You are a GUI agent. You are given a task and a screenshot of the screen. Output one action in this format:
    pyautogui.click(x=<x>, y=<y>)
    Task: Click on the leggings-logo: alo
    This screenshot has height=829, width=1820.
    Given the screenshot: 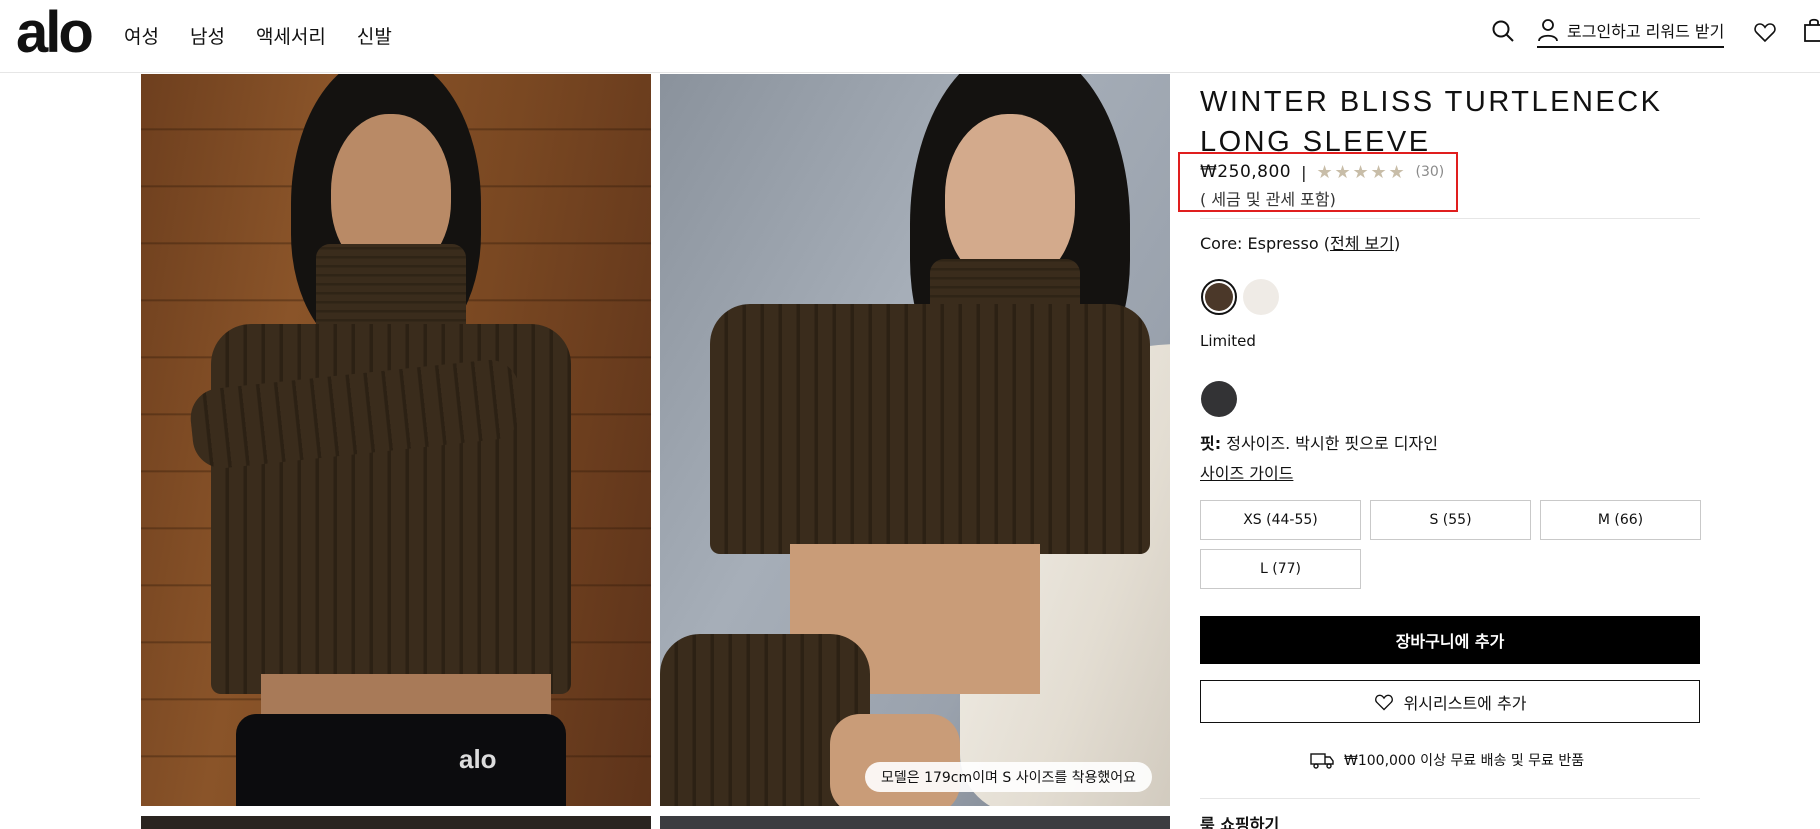 What is the action you would take?
    pyautogui.click(x=478, y=759)
    